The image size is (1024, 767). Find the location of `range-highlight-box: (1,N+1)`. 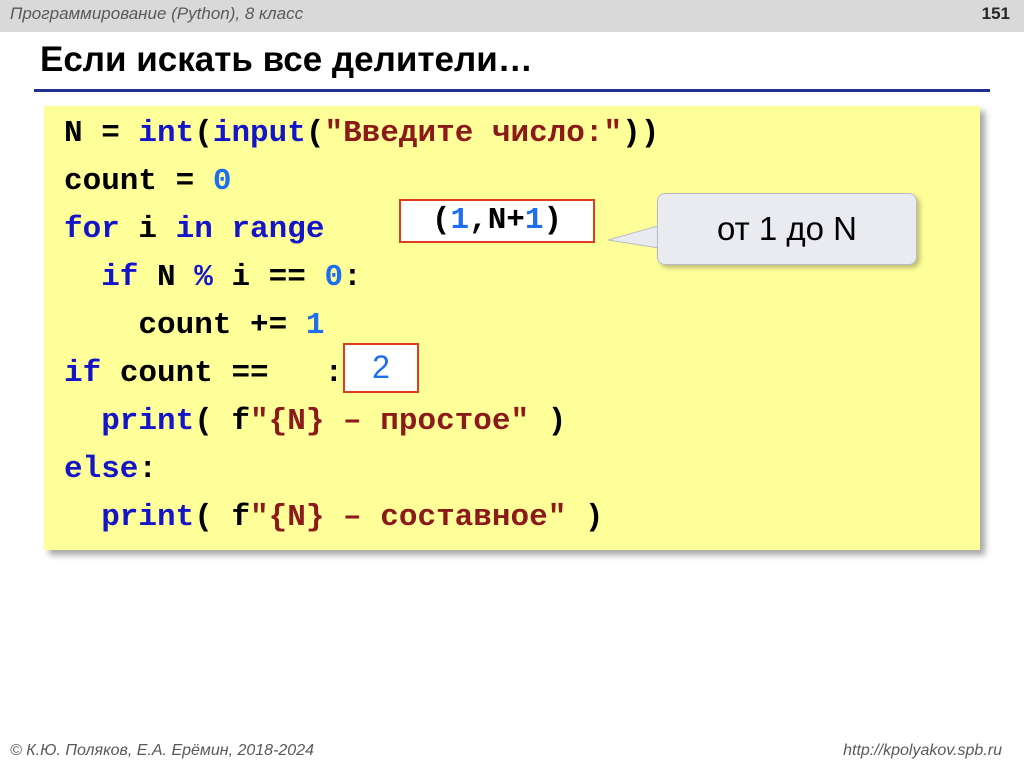

range-highlight-box: (1,N+1) is located at coordinates (497, 221).